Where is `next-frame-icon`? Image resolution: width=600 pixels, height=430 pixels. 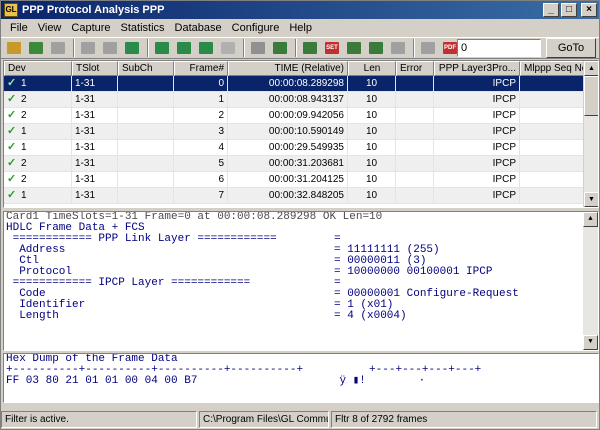 next-frame-icon is located at coordinates (184, 48).